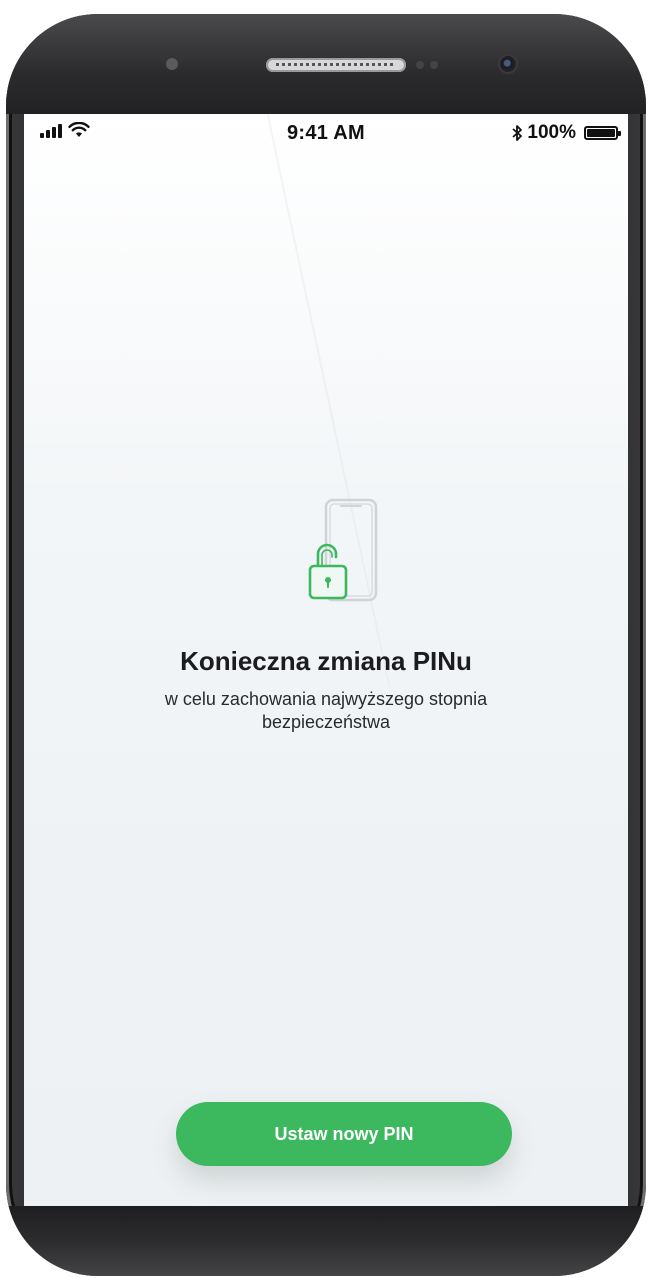 This screenshot has width=652, height=1278. I want to click on earpiece-speaker, so click(336, 65).